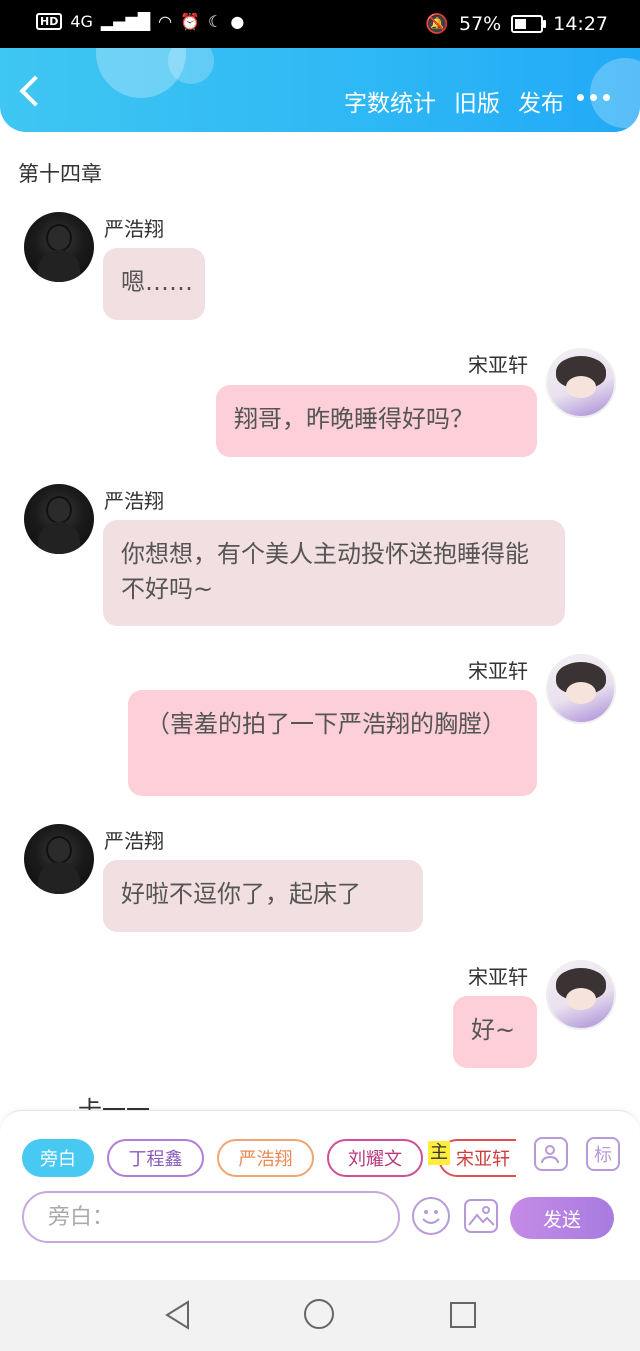  I want to click on tag-icon: 标, so click(603, 1154).